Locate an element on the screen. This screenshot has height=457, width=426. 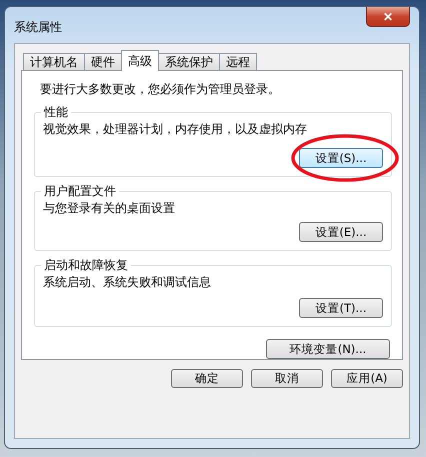
dialog-button: 确定 is located at coordinates (207, 378).